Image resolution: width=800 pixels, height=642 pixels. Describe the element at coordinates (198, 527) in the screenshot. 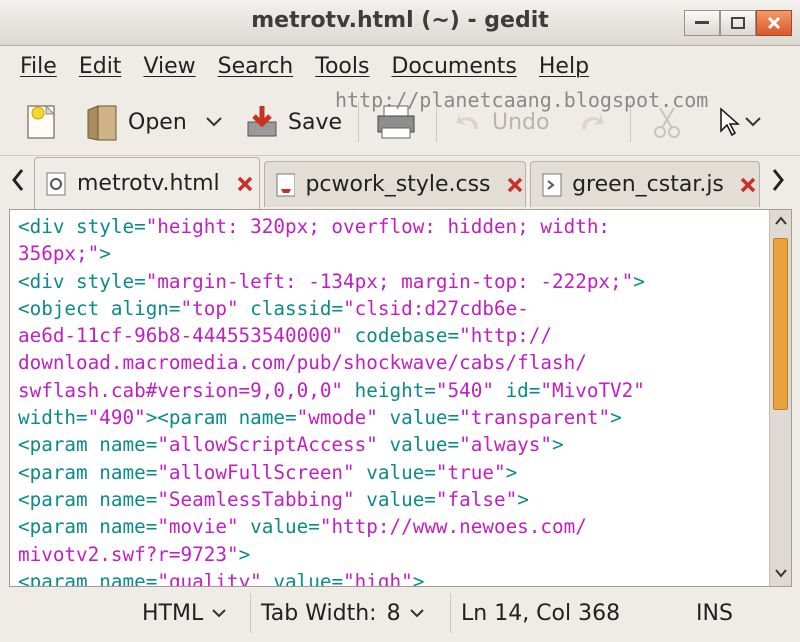

I see `attribute-value: "movie"` at that location.